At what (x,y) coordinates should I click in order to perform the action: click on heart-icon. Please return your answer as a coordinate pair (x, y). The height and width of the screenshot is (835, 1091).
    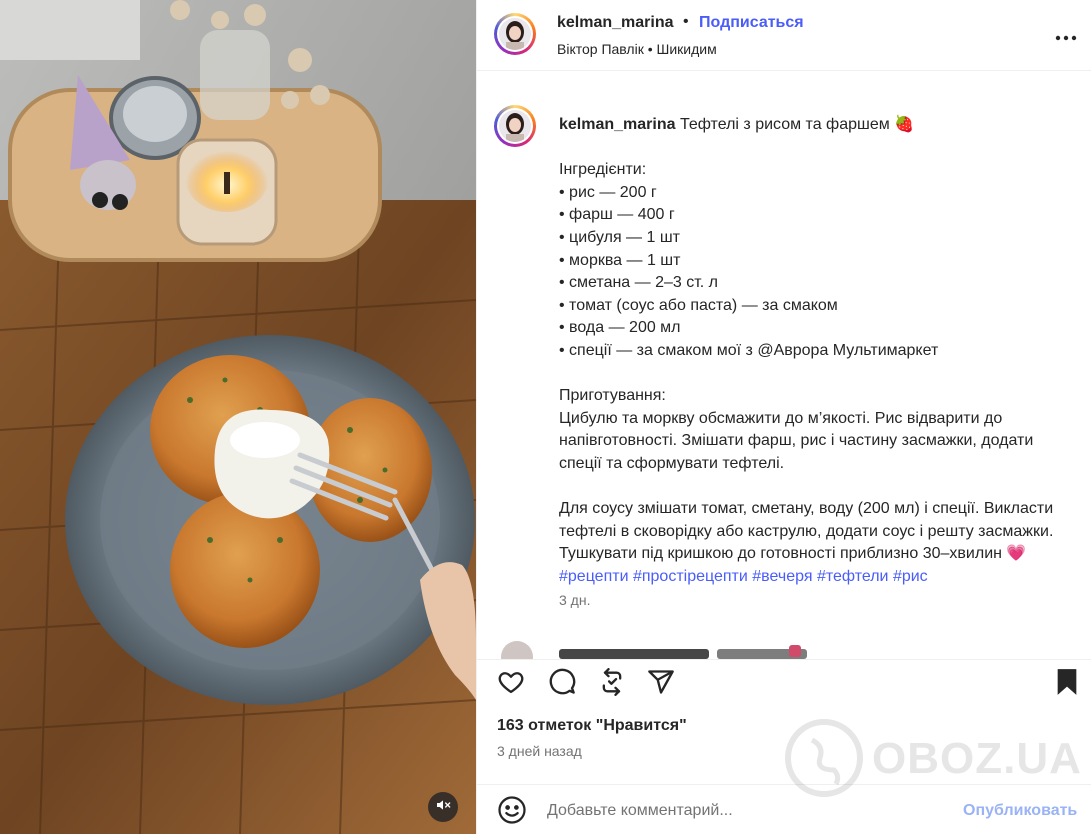
    Looking at the image, I should click on (511, 684).